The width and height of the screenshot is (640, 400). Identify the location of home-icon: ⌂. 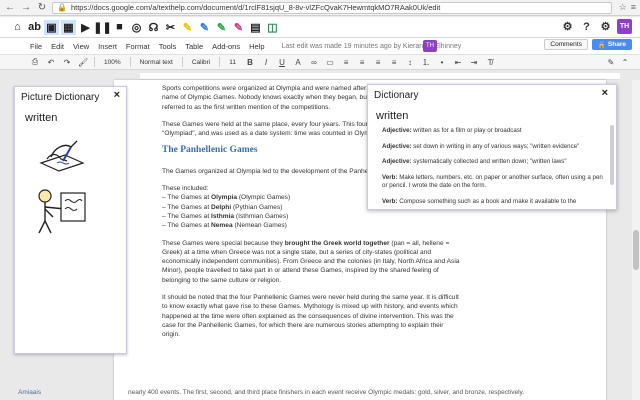
(17, 27).